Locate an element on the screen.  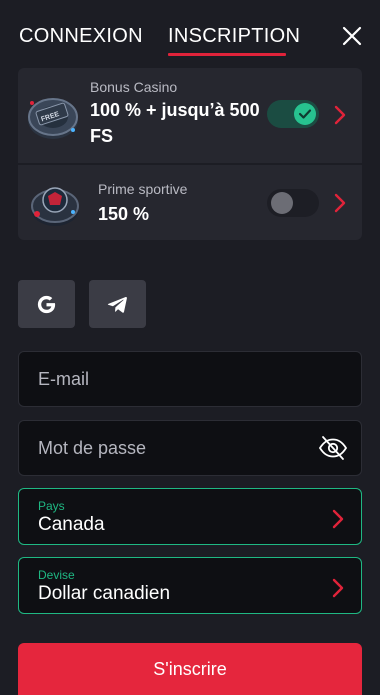
tab-login: CONNEXION is located at coordinates (81, 36).